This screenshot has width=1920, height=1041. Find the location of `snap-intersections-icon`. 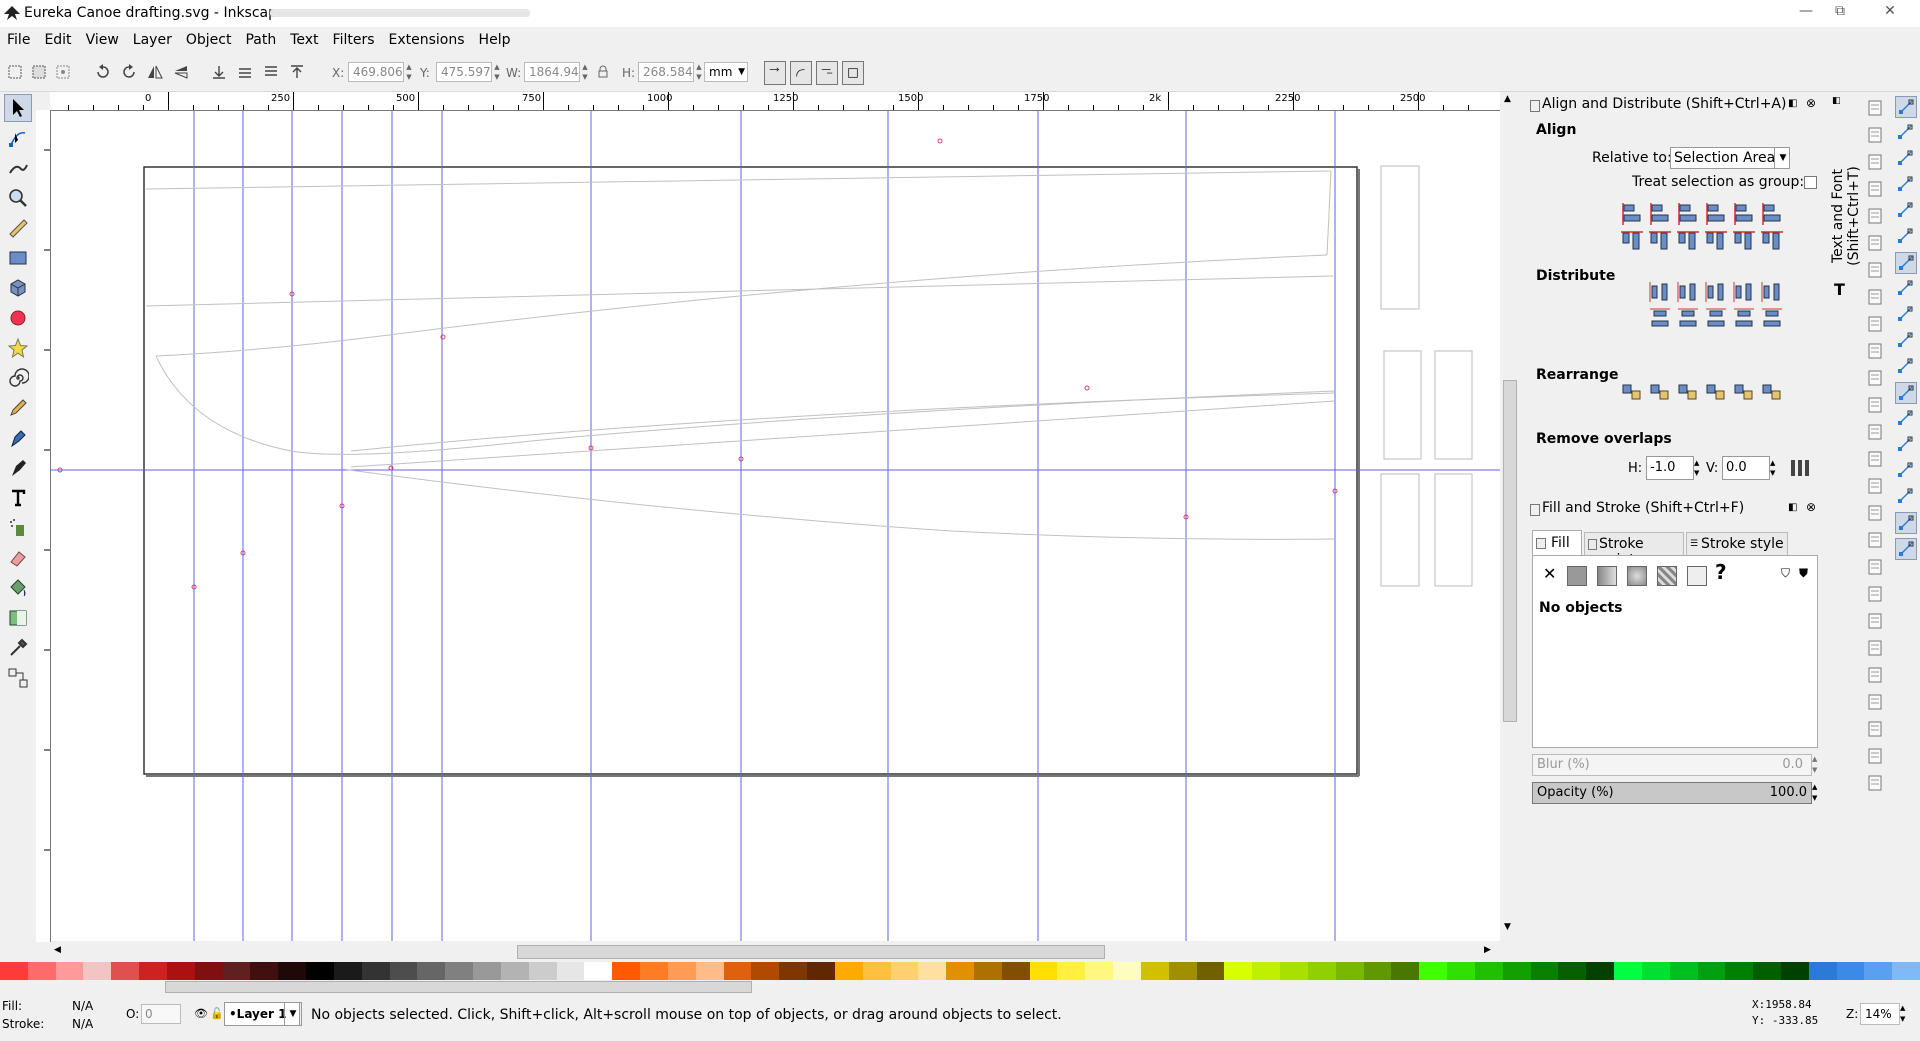

snap-intersections-icon is located at coordinates (1905, 314).